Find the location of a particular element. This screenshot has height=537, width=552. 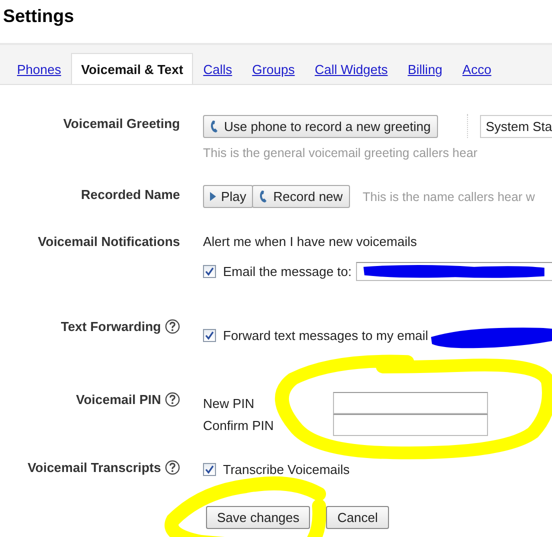

play-icon is located at coordinates (213, 196).